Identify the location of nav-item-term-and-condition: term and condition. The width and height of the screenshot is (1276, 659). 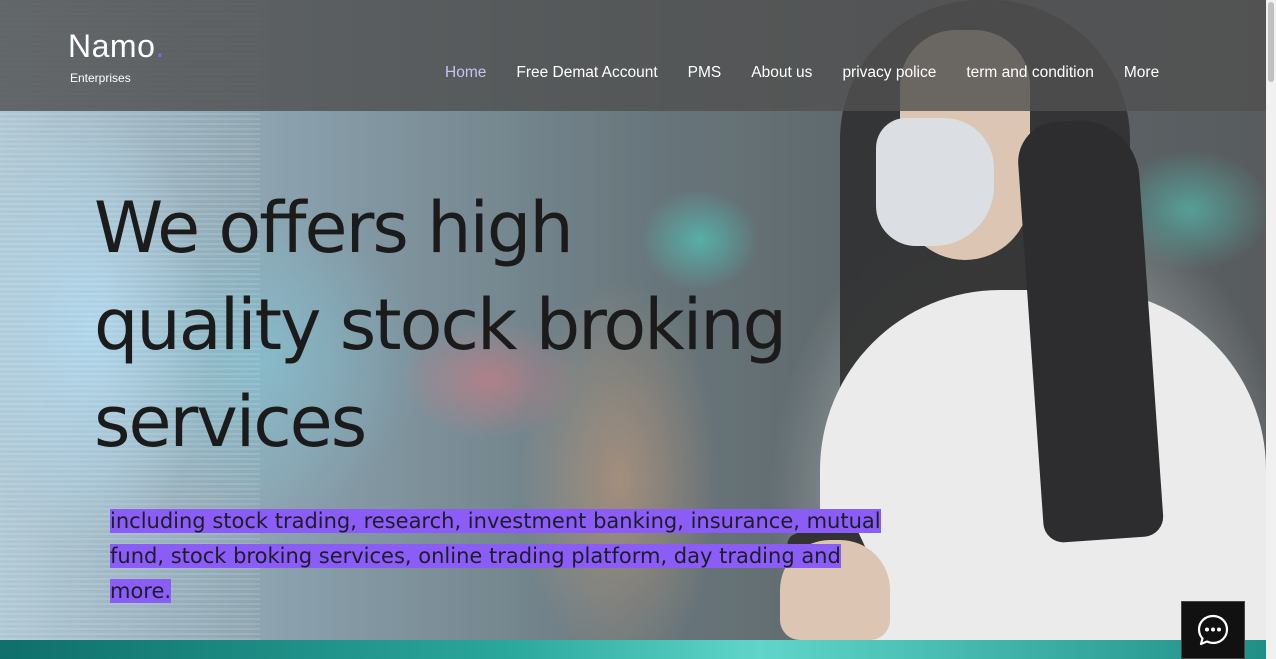
(1030, 73).